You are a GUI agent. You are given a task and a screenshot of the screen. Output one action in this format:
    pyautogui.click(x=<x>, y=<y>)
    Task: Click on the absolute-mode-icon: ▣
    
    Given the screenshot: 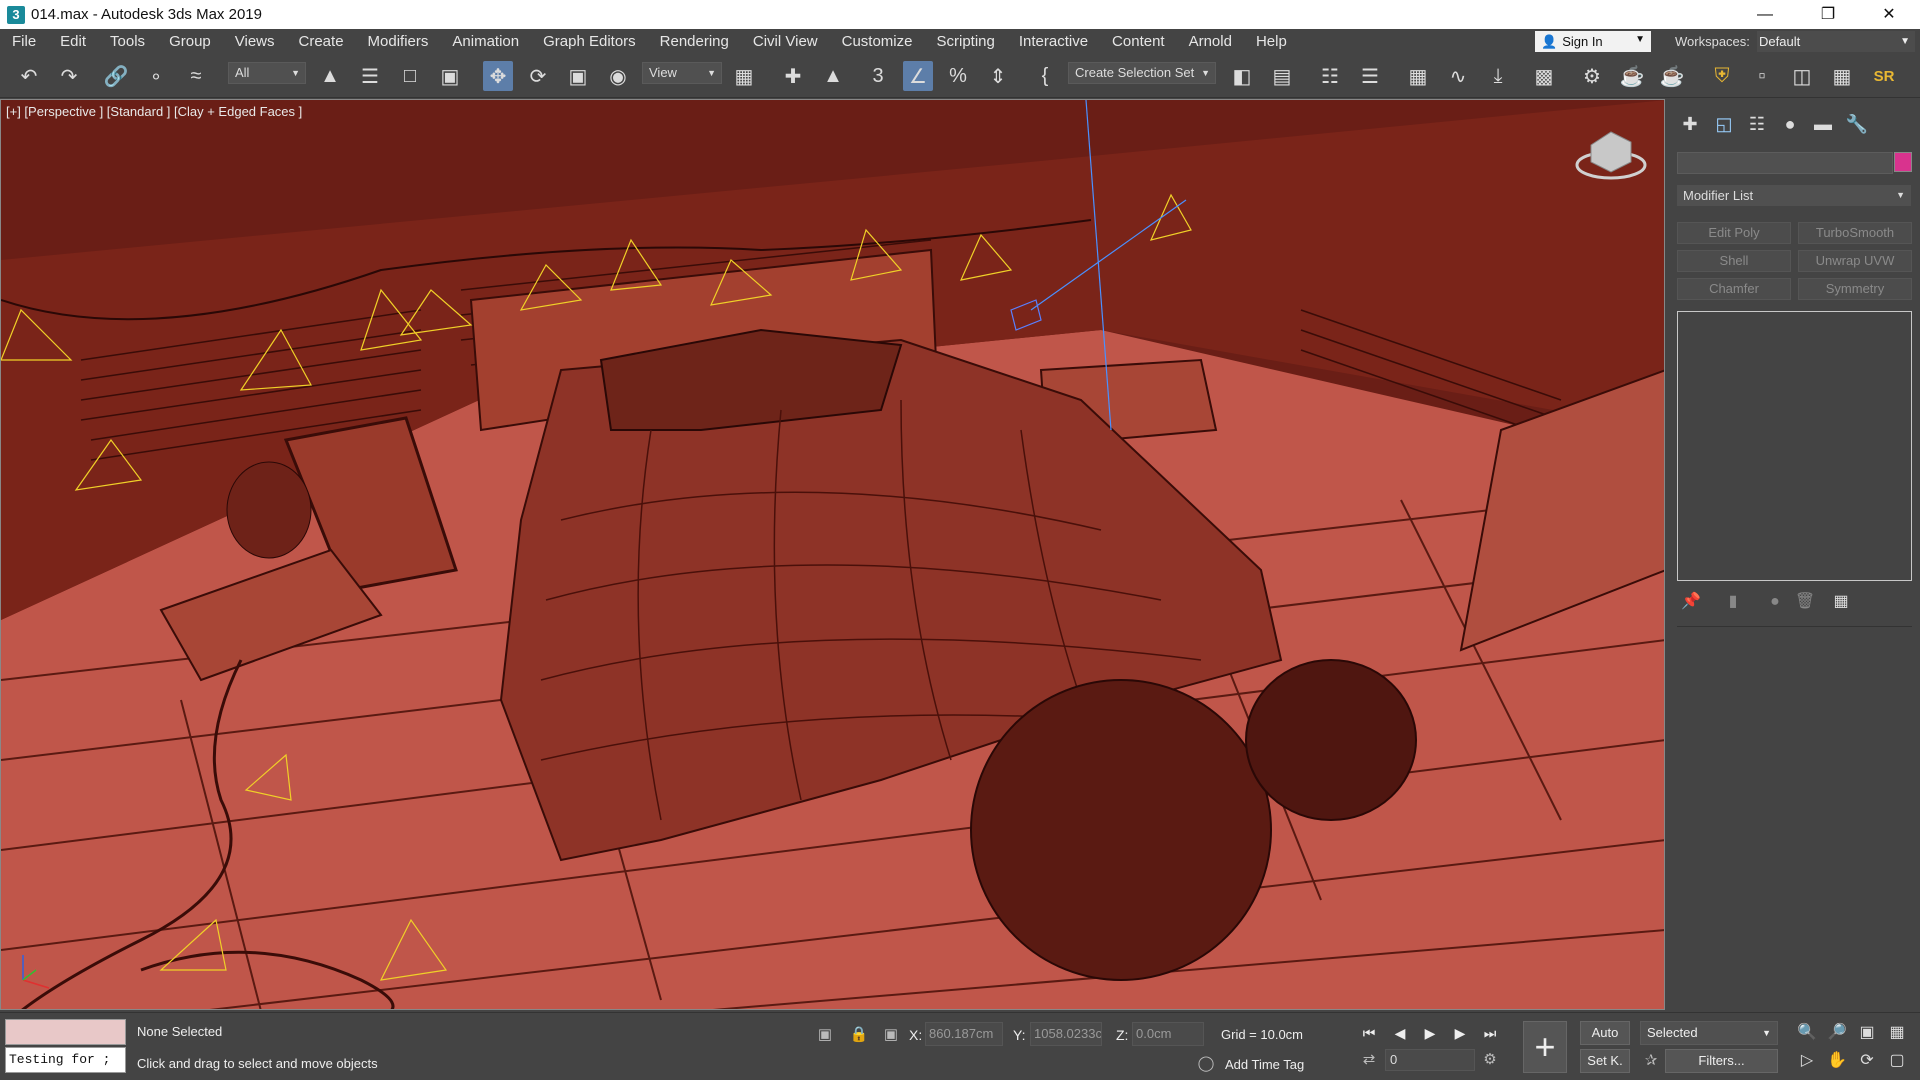 What is the action you would take?
    pyautogui.click(x=891, y=1035)
    